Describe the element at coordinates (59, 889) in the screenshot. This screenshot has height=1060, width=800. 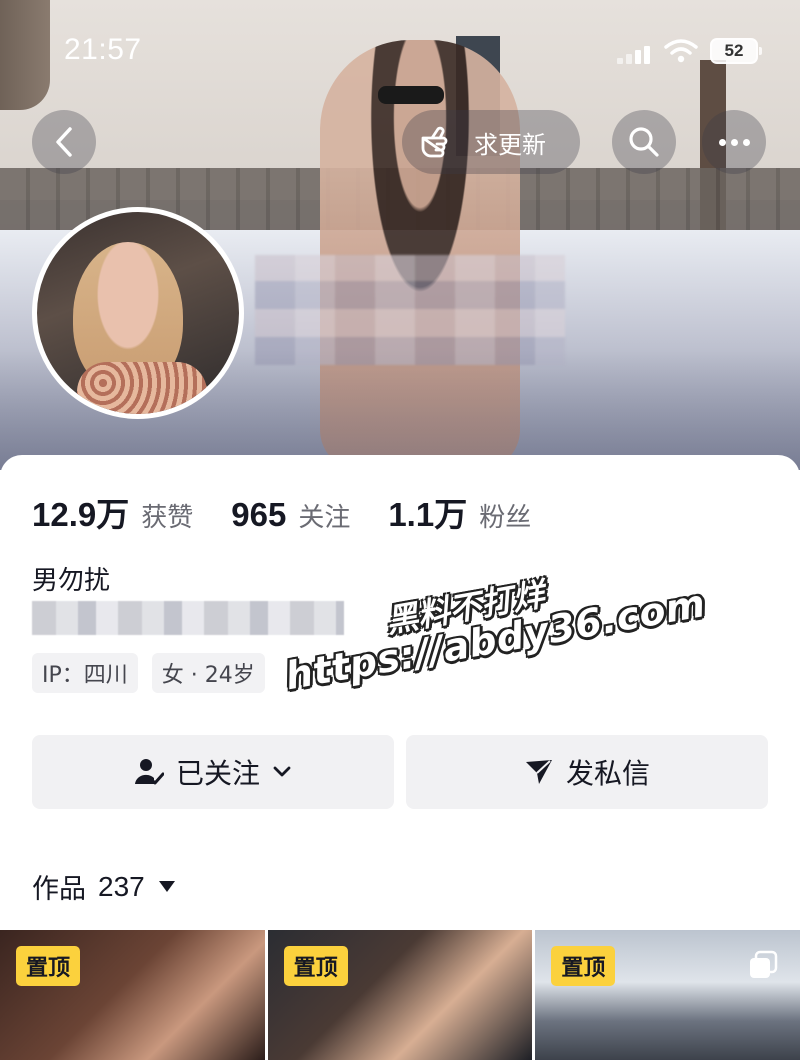
I see `works-label: 作品` at that location.